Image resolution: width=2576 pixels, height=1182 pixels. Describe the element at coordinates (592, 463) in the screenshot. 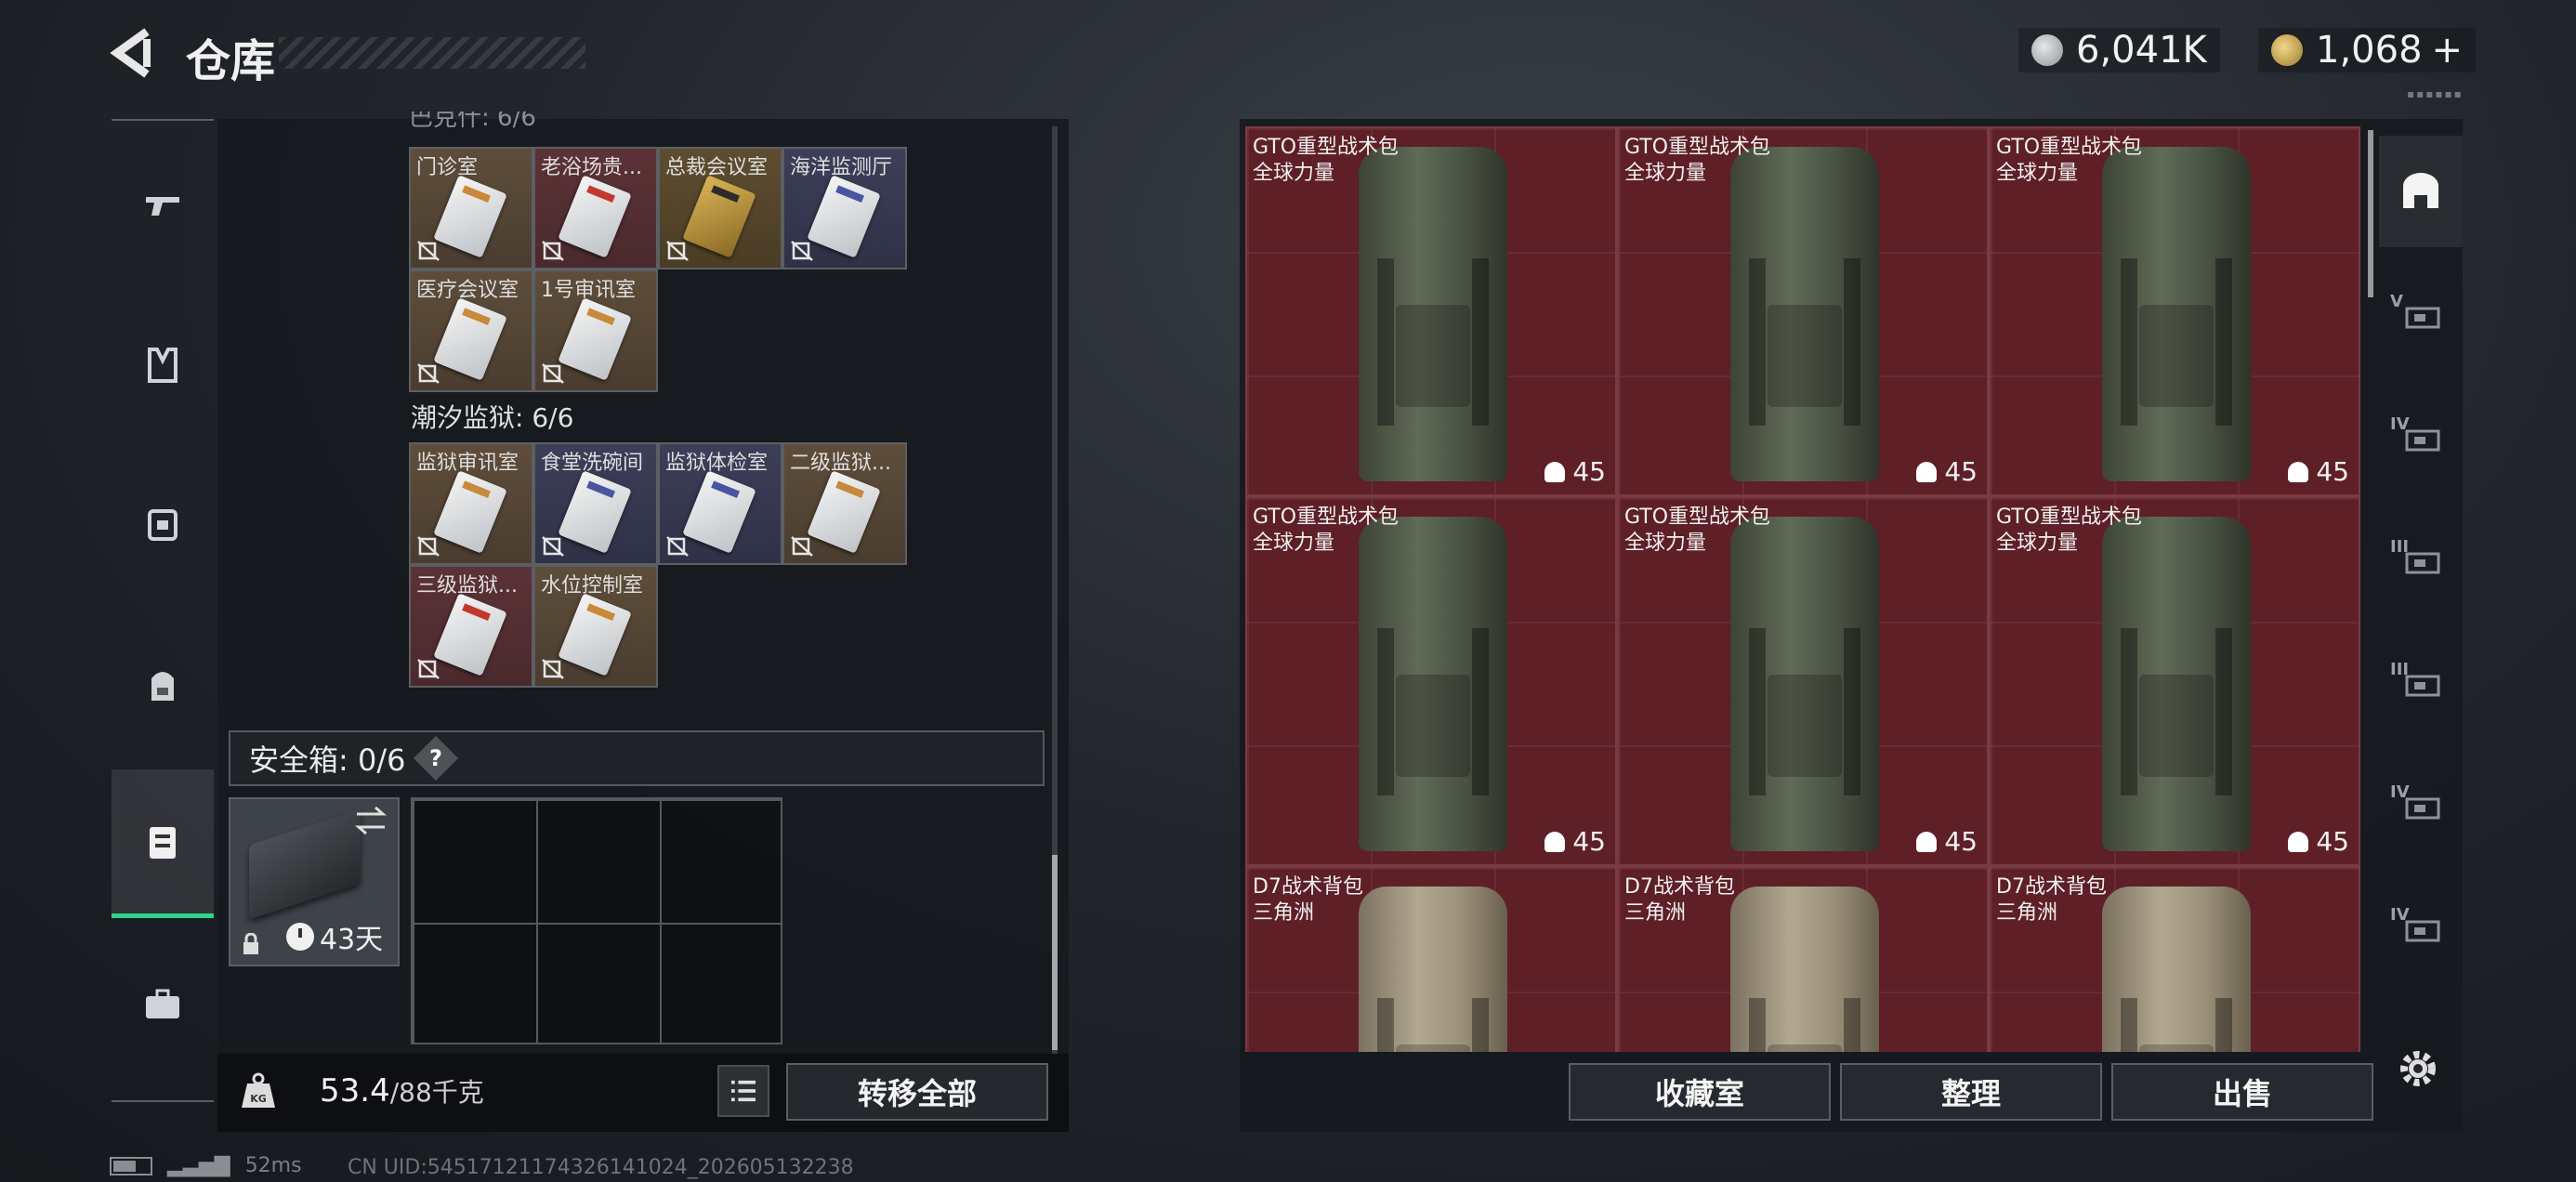

I see `key-label: 食堂洗碗间` at that location.